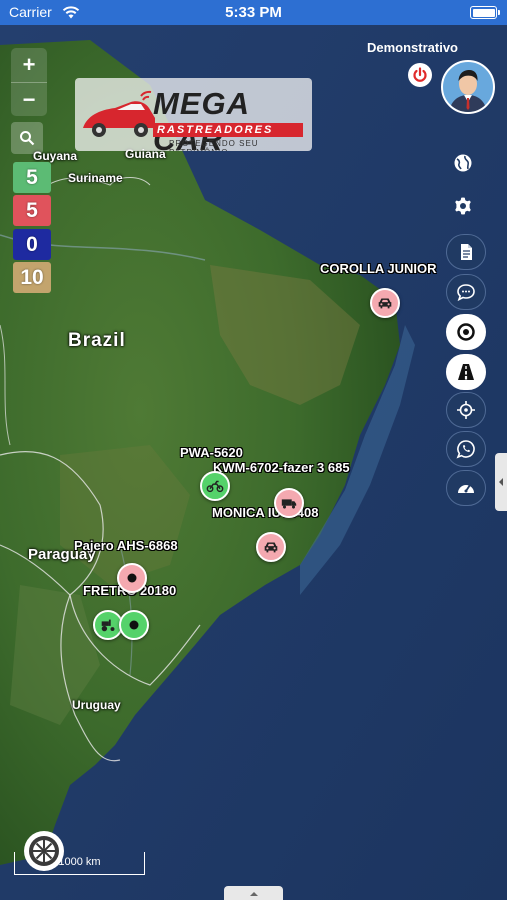 This screenshot has width=507, height=900. I want to click on track-button, so click(466, 332).